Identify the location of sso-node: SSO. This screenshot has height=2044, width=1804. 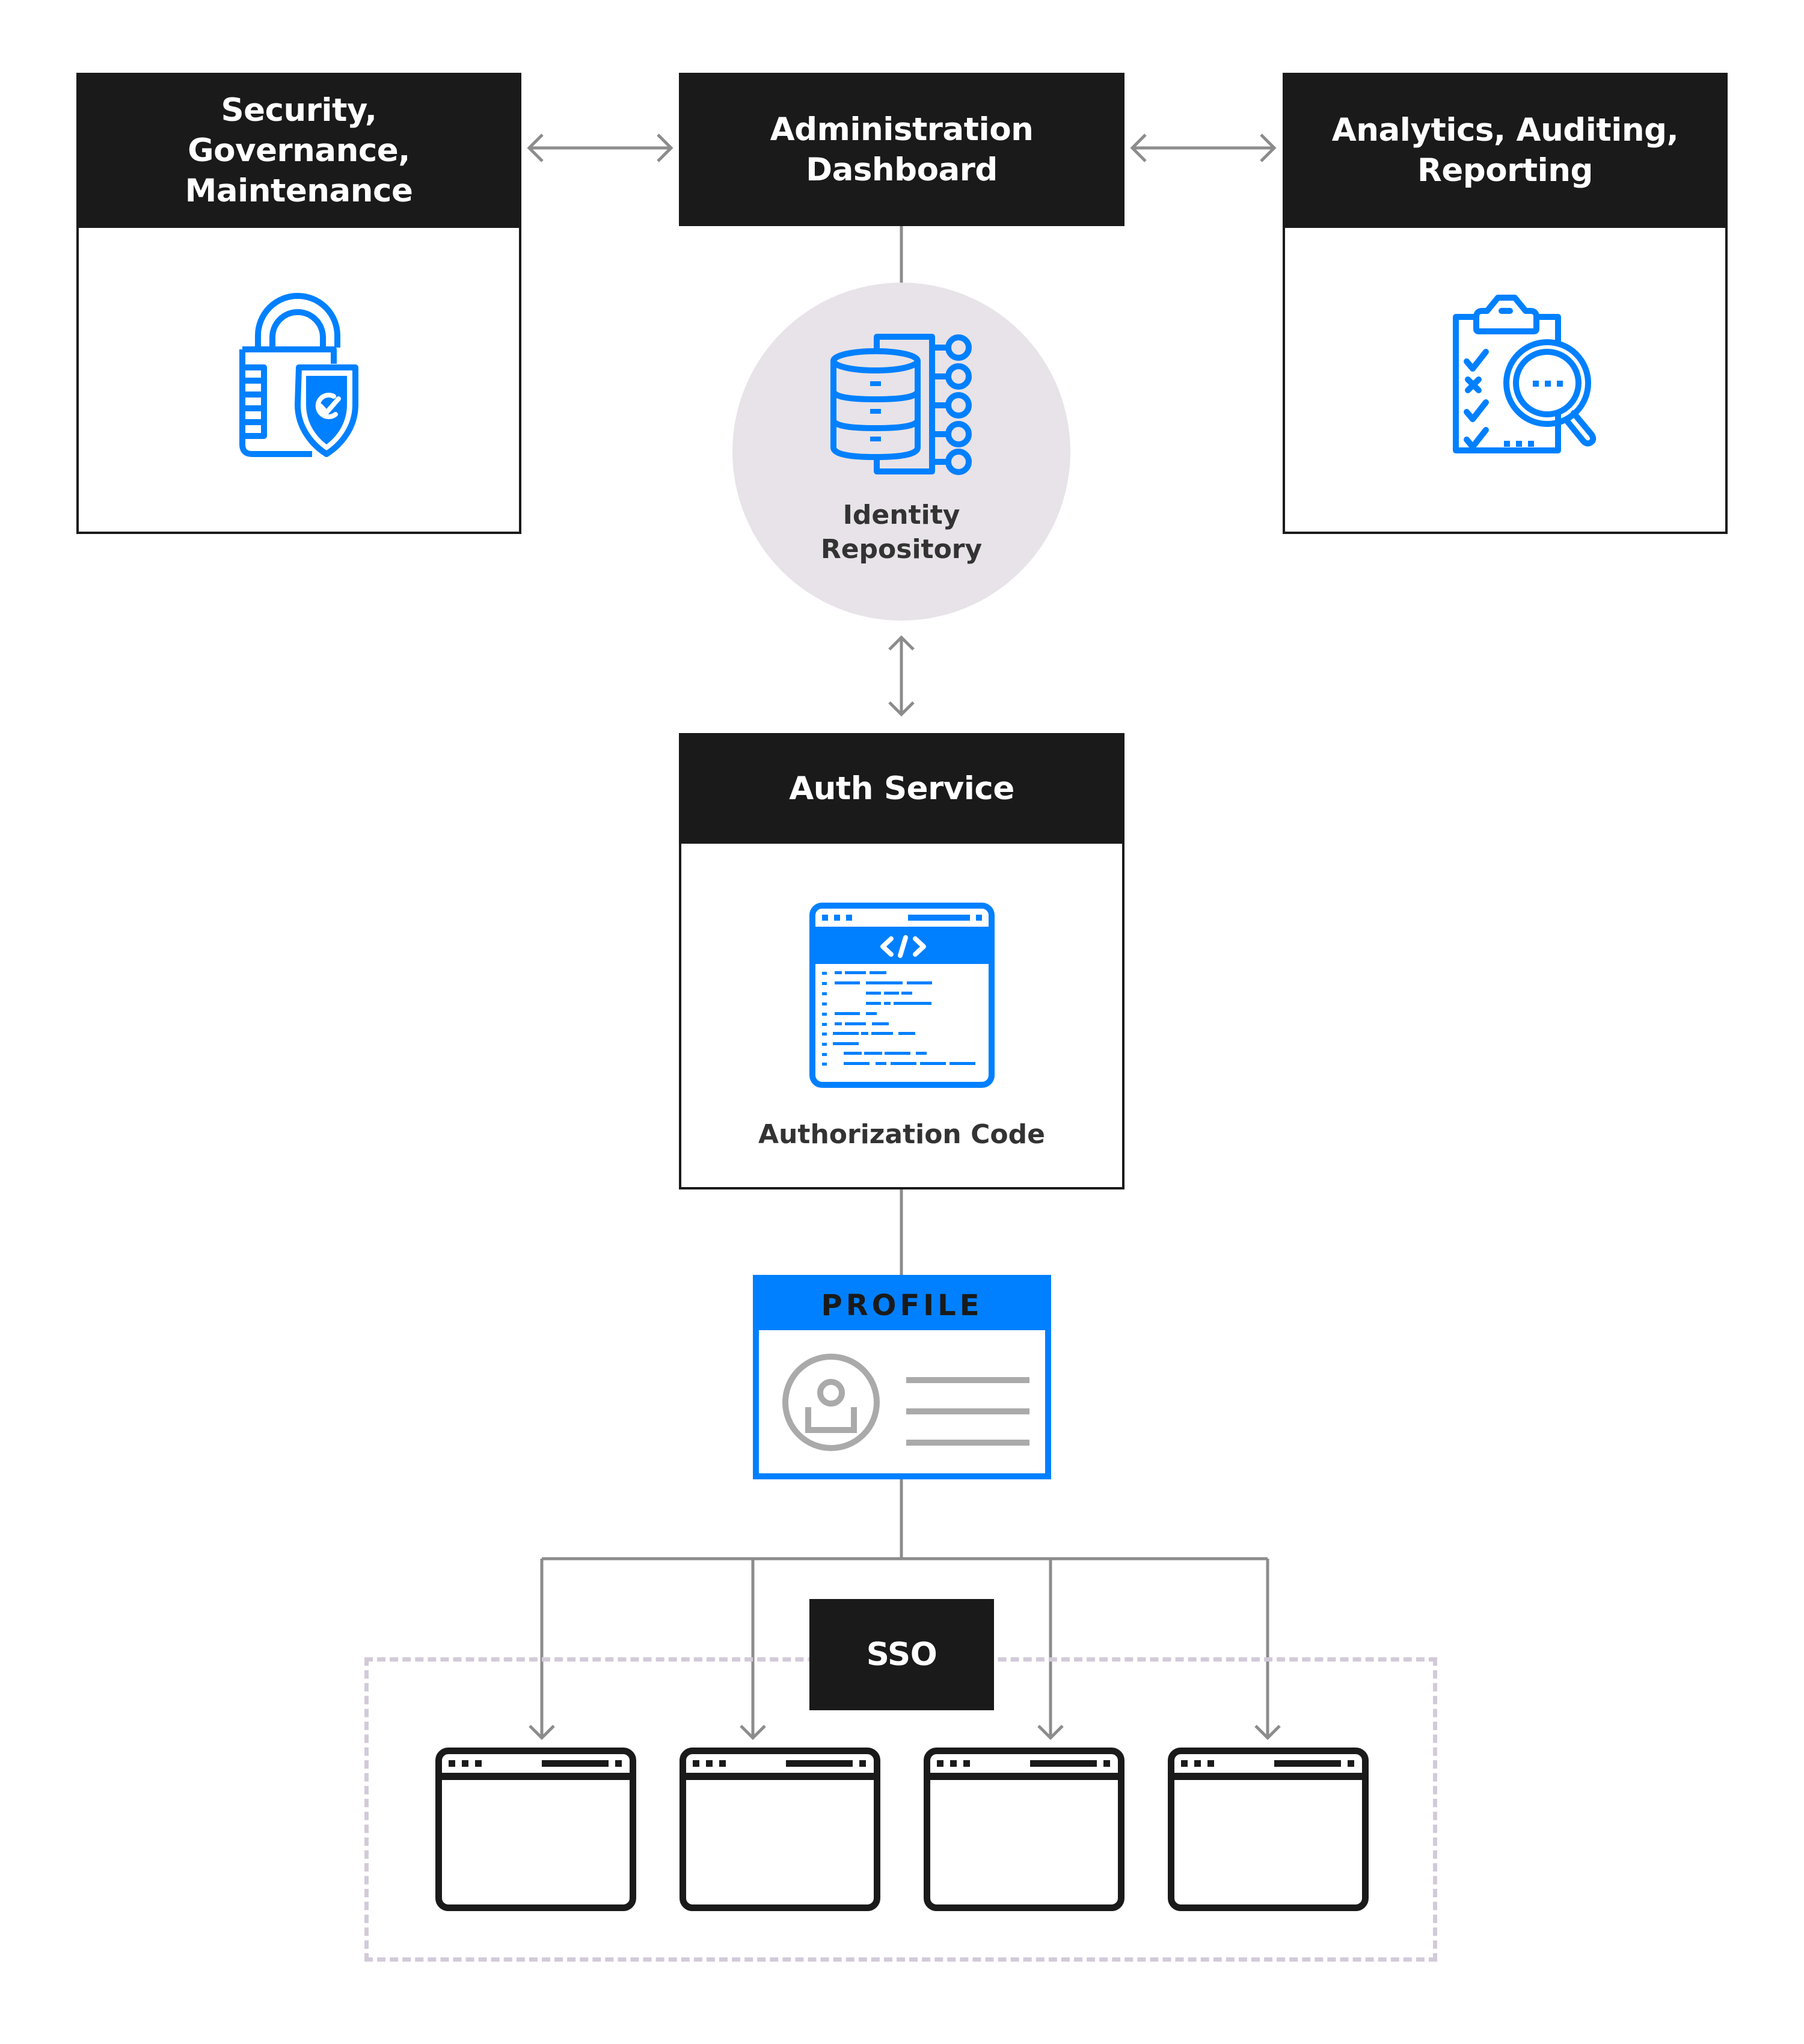
(902, 1654).